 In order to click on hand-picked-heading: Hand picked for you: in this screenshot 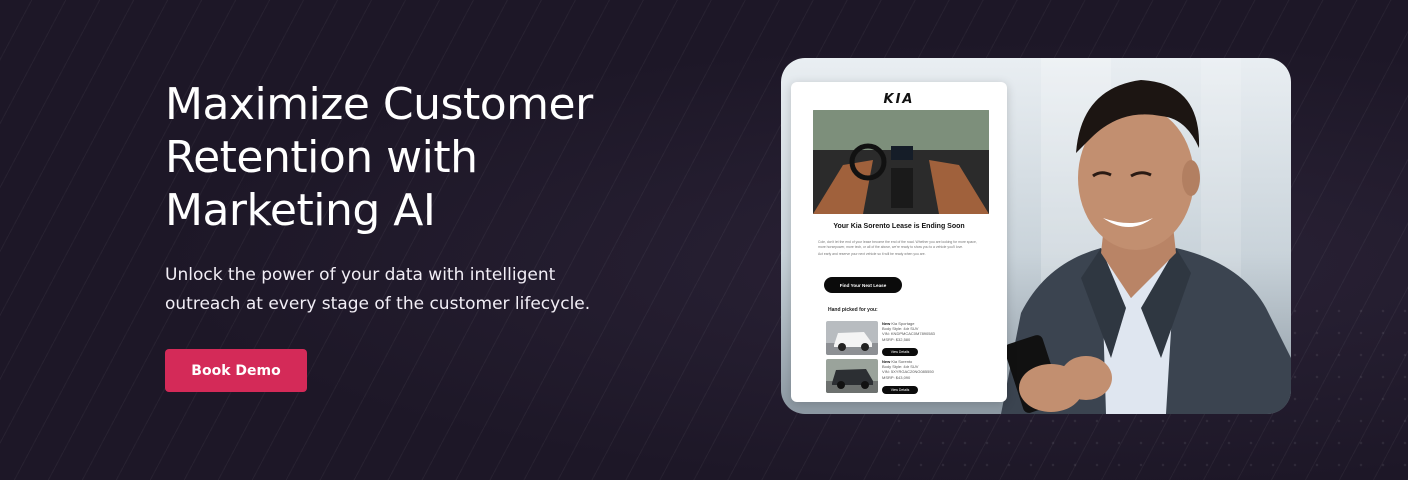, I will do `click(853, 310)`.